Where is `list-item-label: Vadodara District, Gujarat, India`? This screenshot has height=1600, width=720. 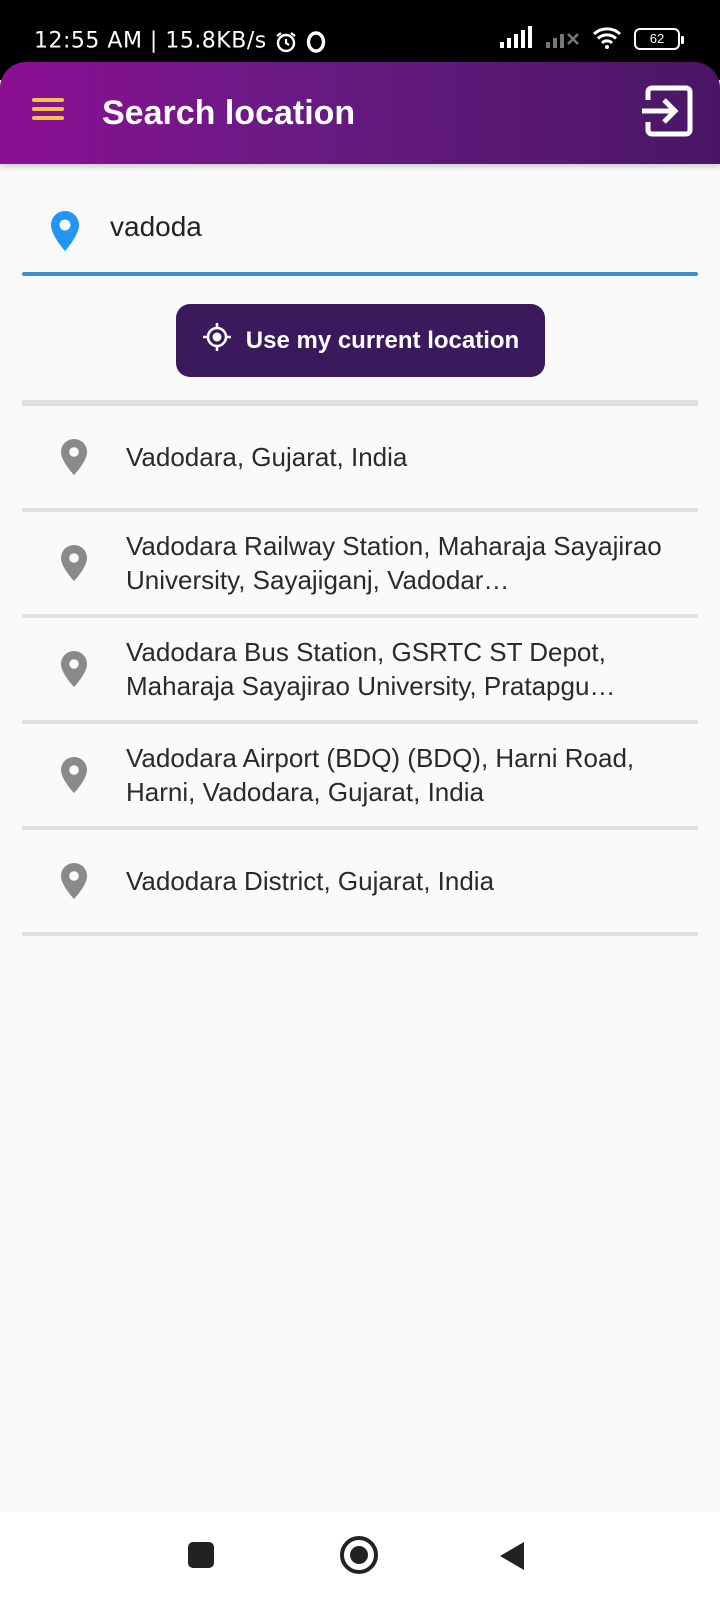
list-item-label: Vadodara District, Gujarat, India is located at coordinates (310, 881).